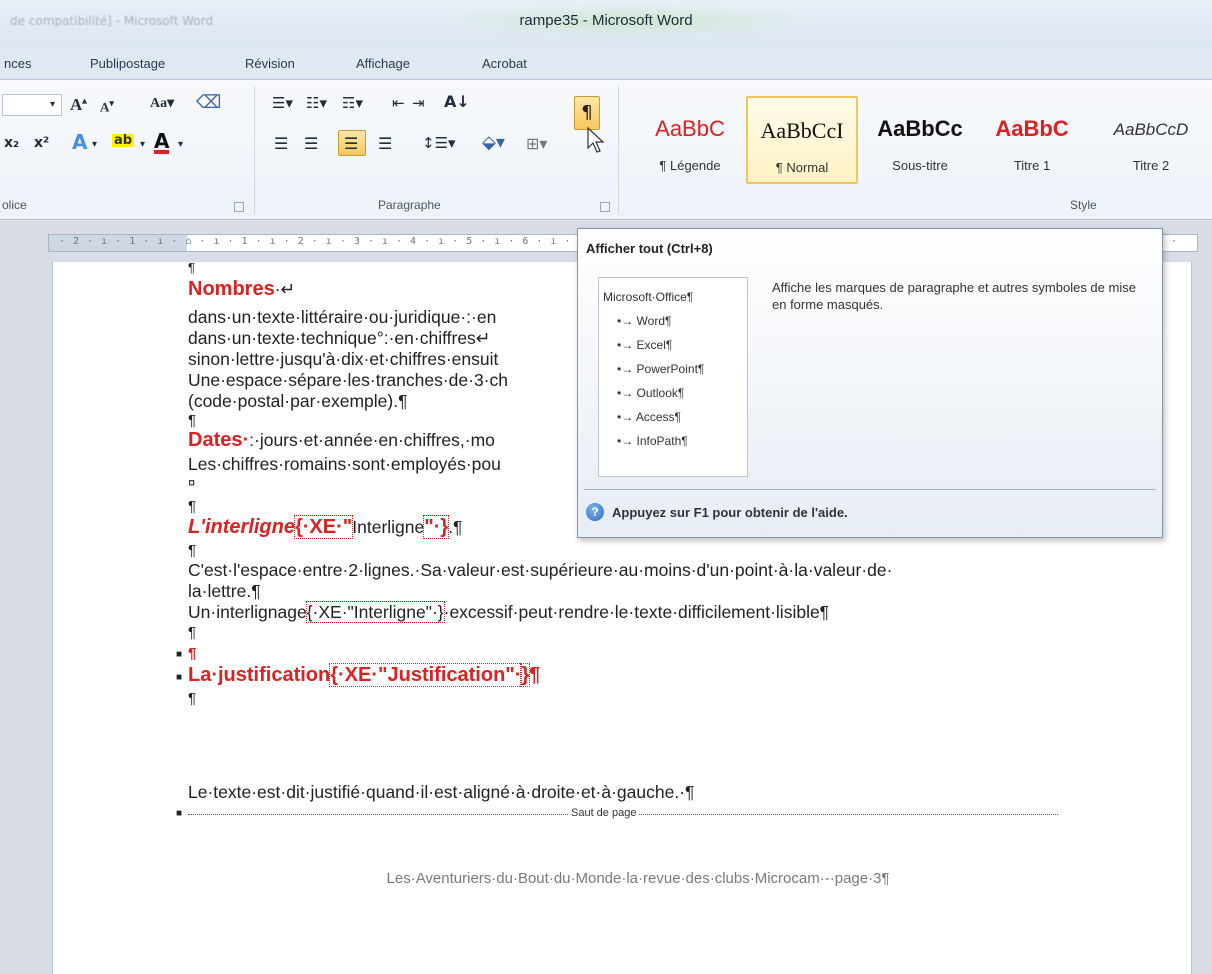  I want to click on style-sample: AaBbCcD, so click(1151, 129).